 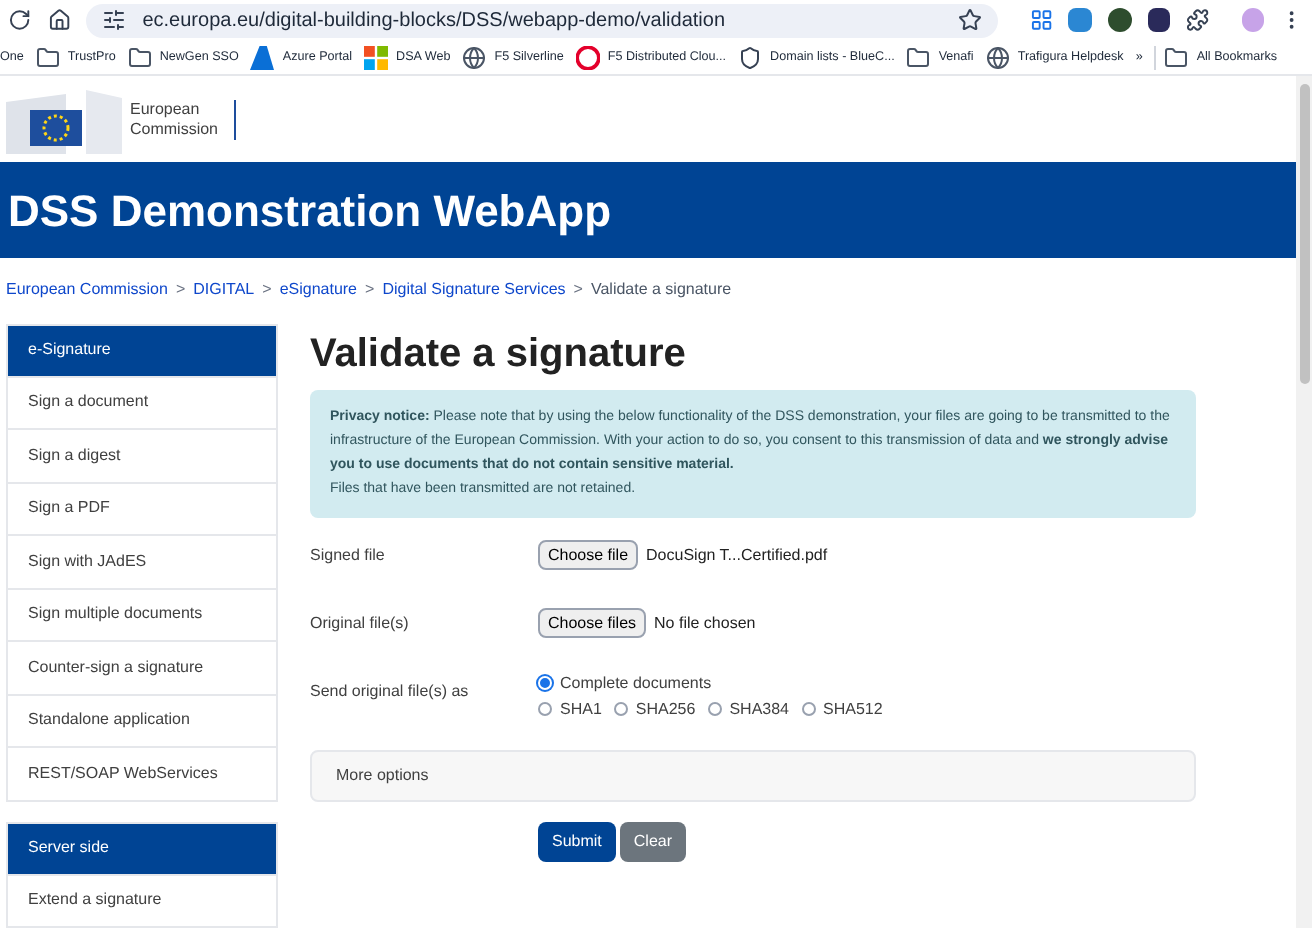 I want to click on sidebar-header: e-Signature, so click(x=142, y=350).